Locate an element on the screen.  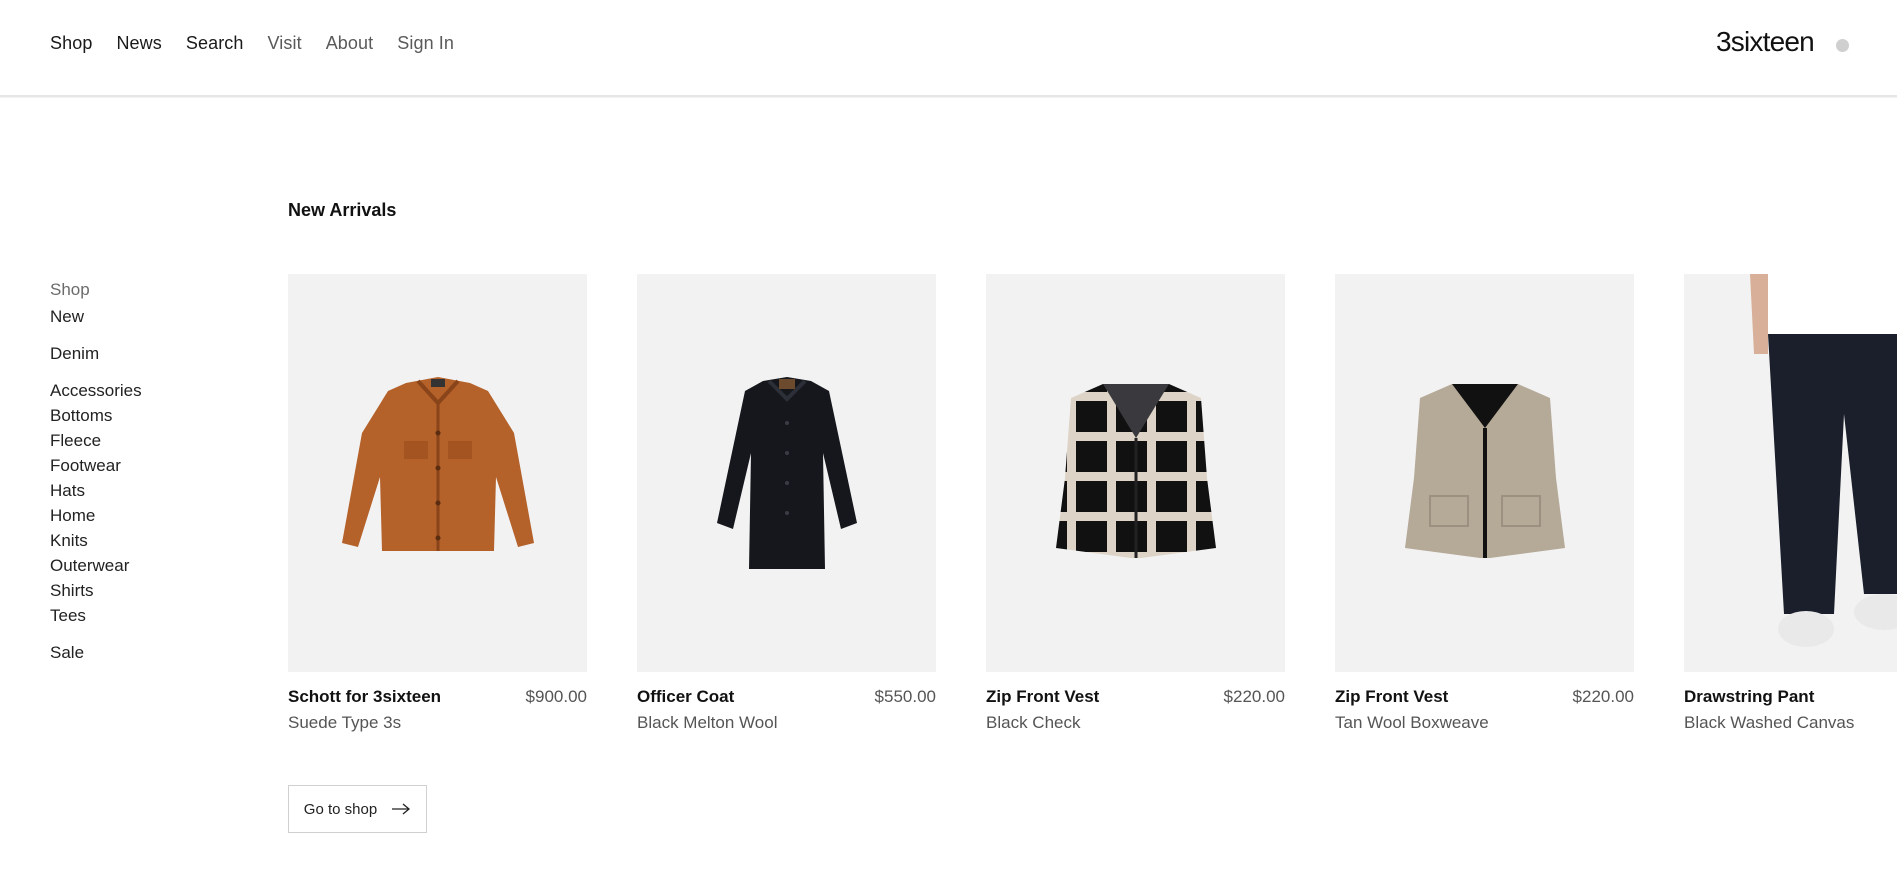
sidebar-item-denim: Denim is located at coordinates (96, 353).